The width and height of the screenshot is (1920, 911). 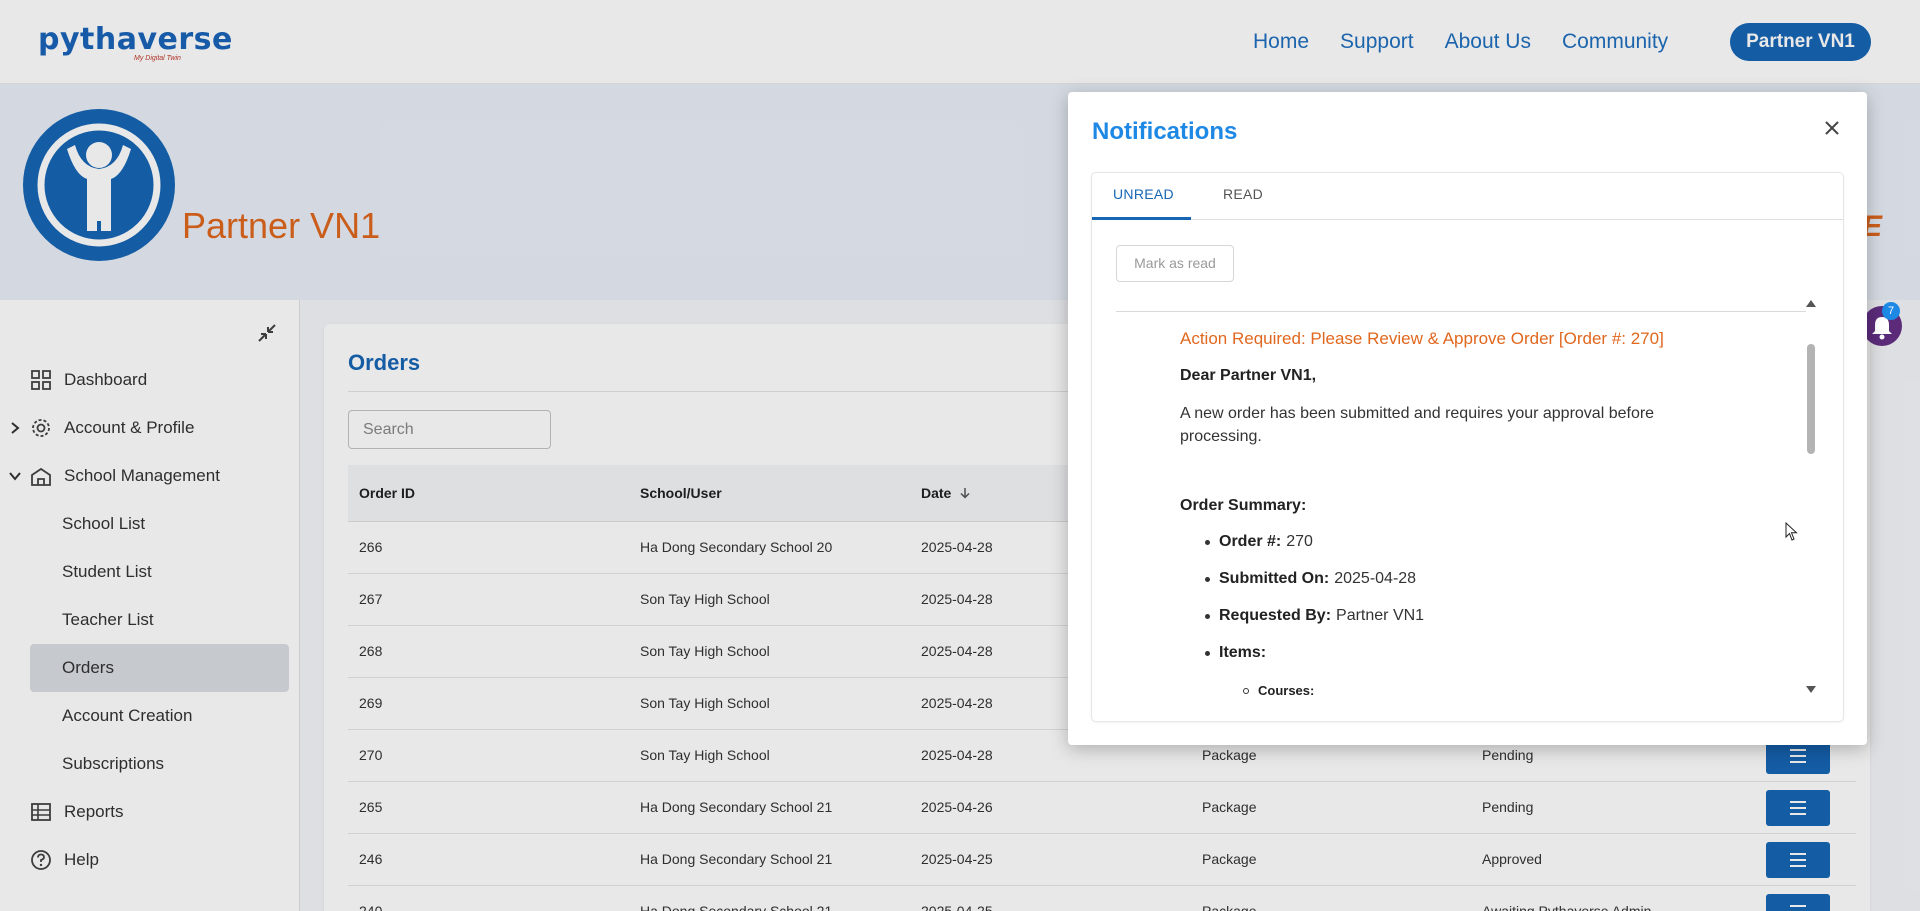 What do you see at coordinates (1175, 263) in the screenshot?
I see `mark-as-read-button: Mark as read` at bounding box center [1175, 263].